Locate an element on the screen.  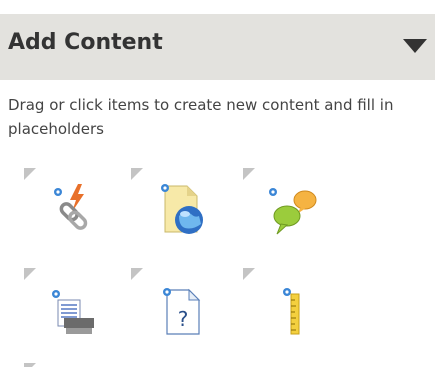
ruler-icon is located at coordinates (291, 311).